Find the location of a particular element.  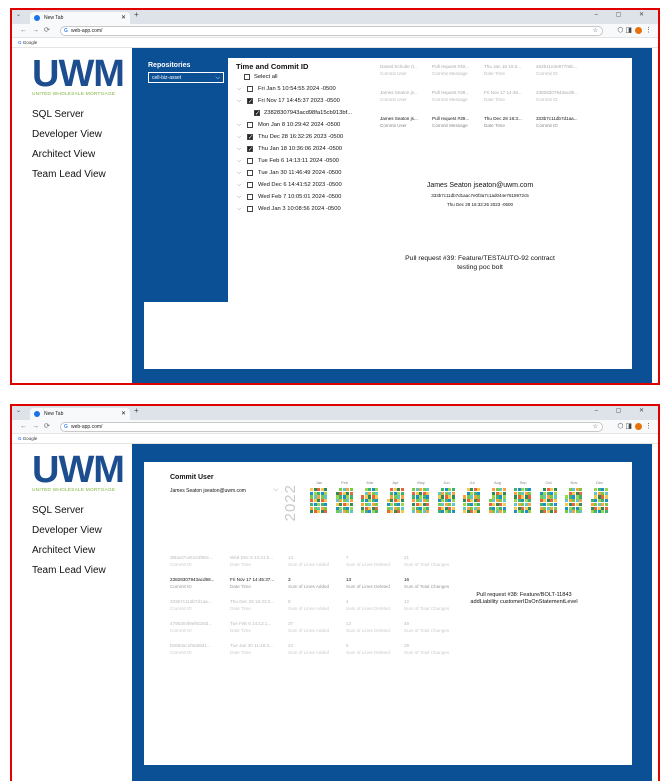

nav-buttons: ←→⟳ is located at coordinates (37, 30).